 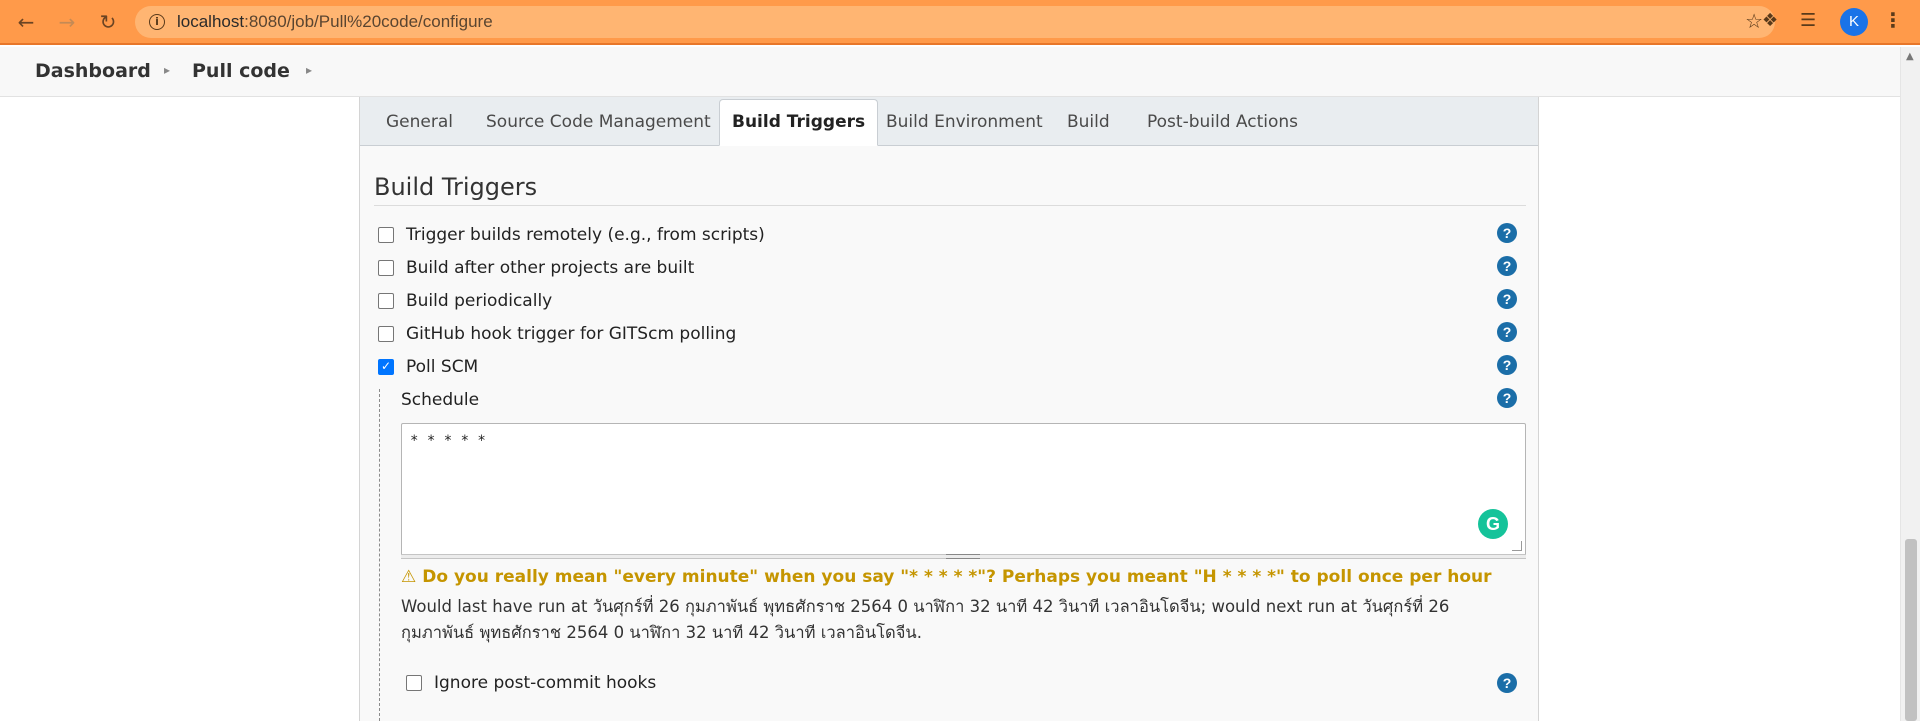 I want to click on section-divider, so click(x=950, y=205).